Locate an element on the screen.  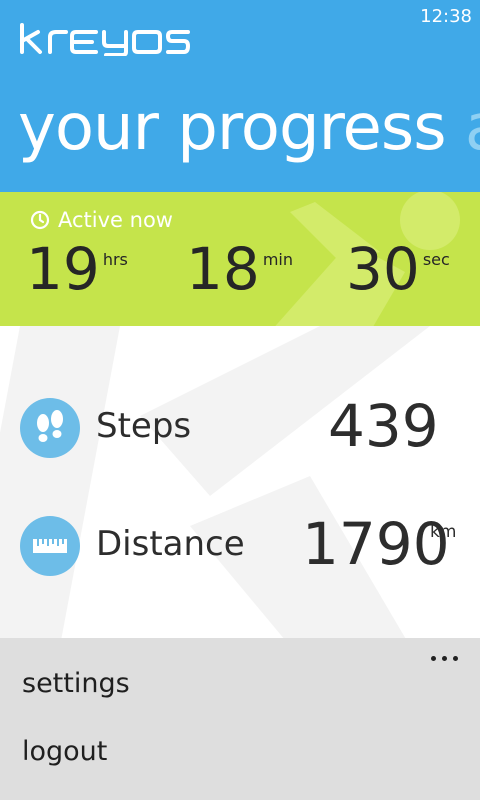
ruler-icon is located at coordinates (50, 546).